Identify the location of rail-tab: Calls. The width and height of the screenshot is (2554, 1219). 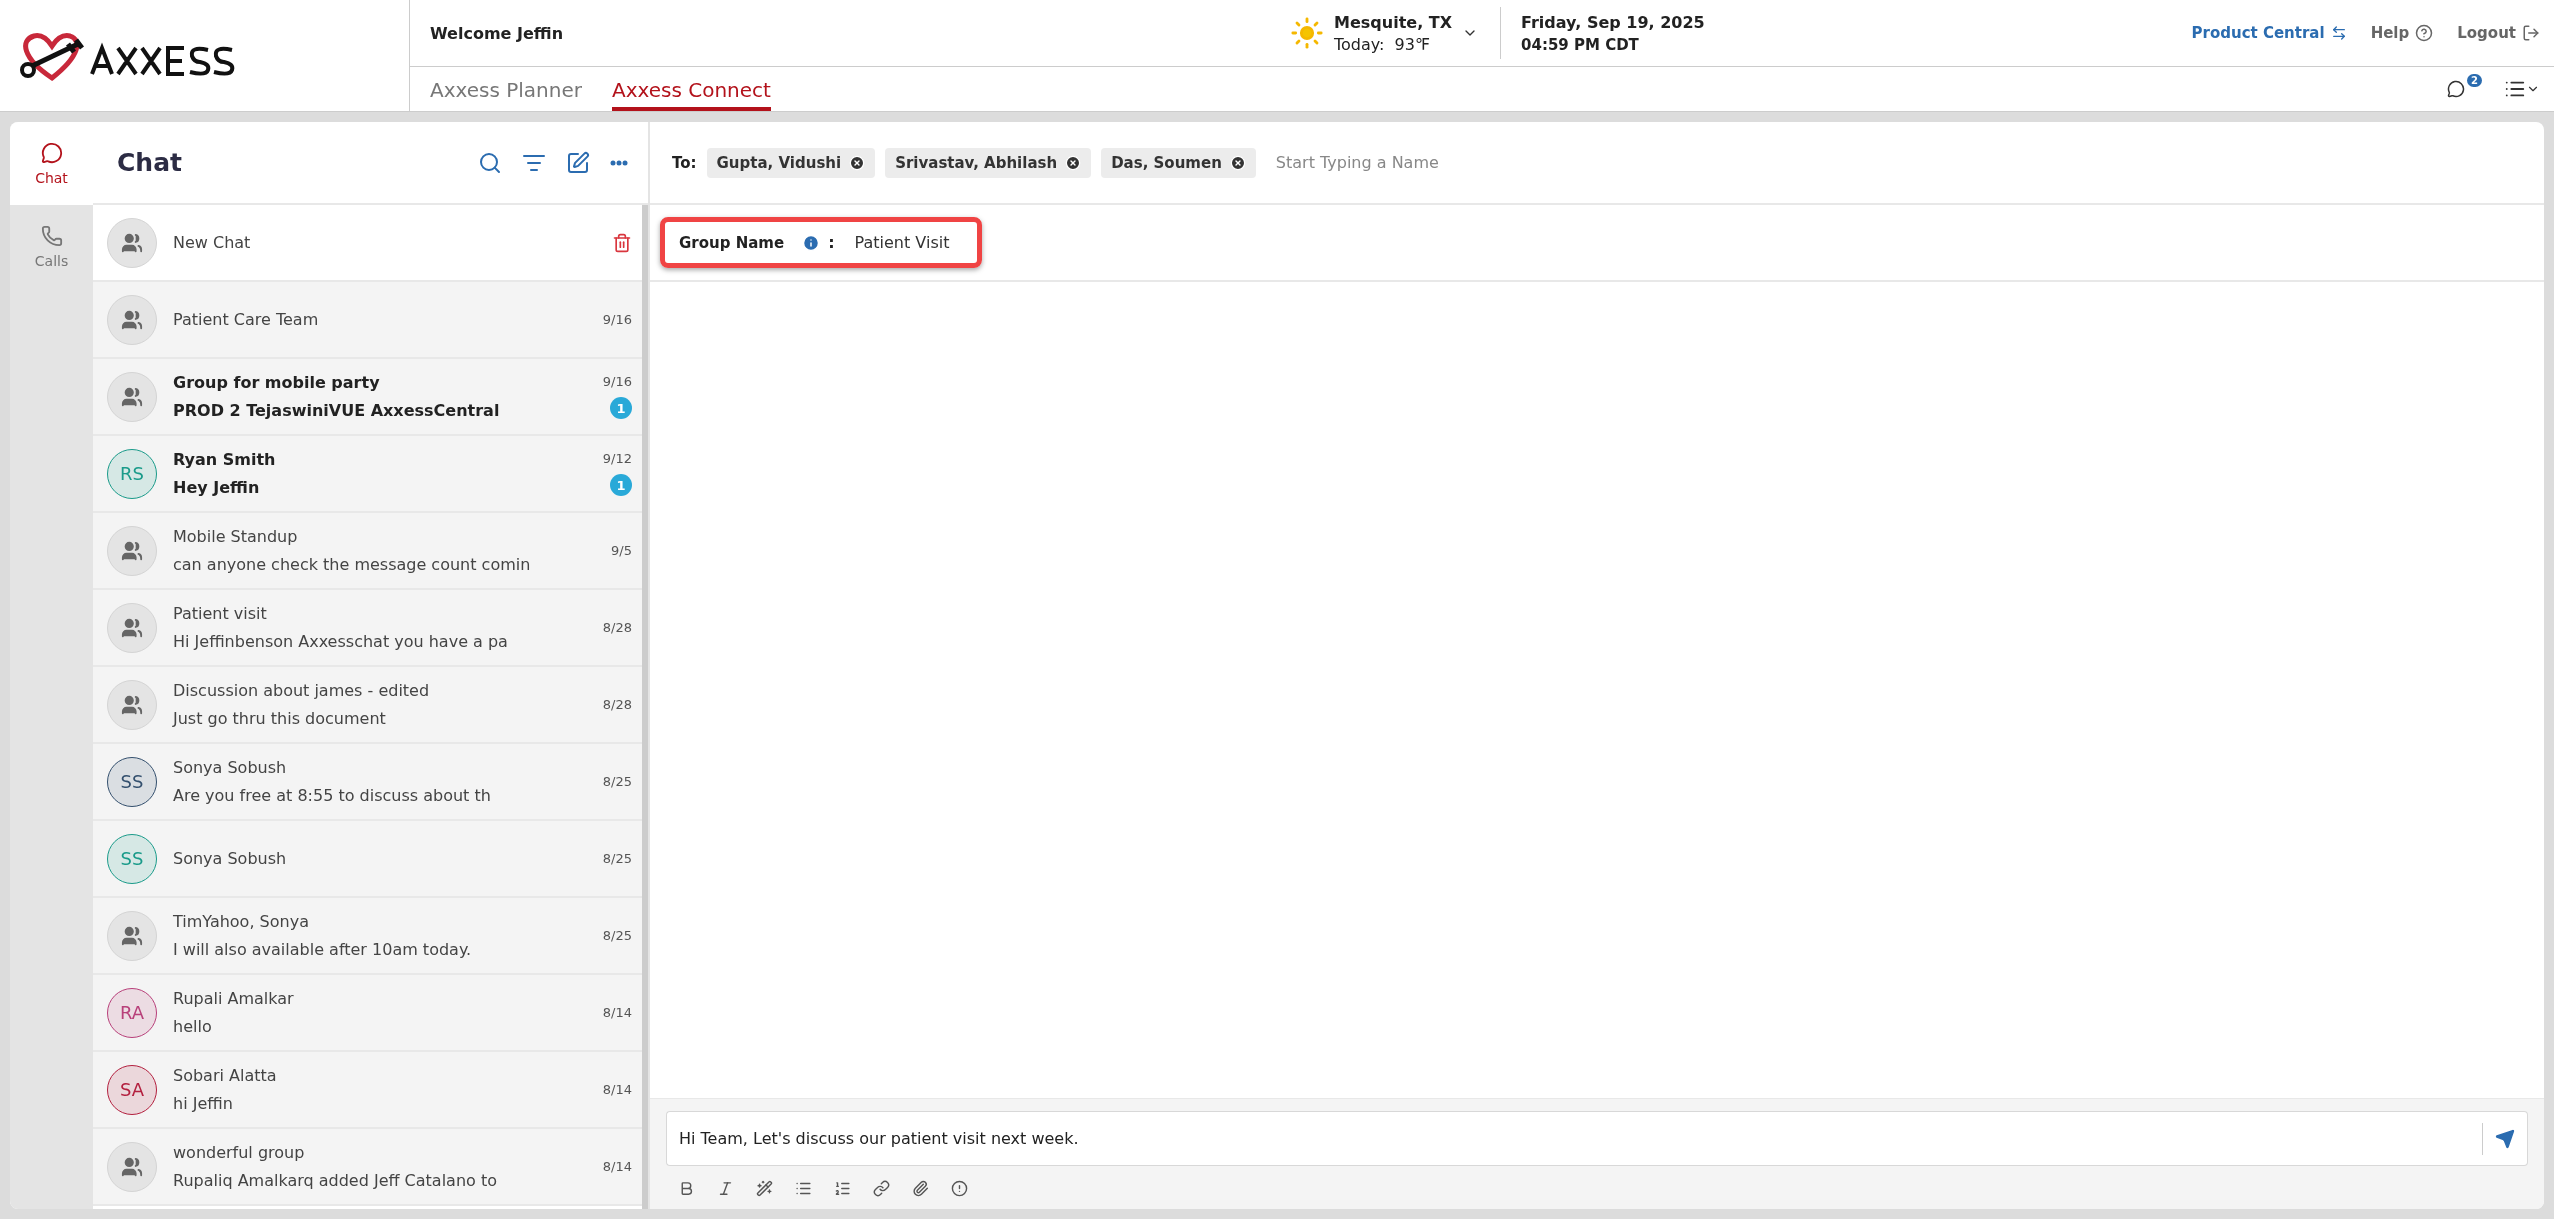
(51, 246).